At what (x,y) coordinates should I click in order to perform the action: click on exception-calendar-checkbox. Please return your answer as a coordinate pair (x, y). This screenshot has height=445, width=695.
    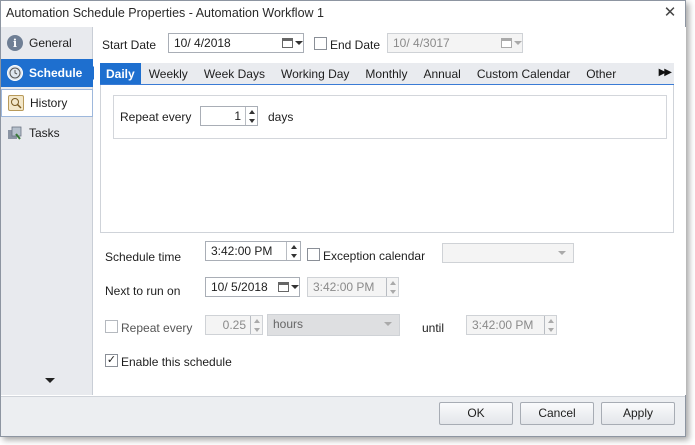
    Looking at the image, I should click on (313, 254).